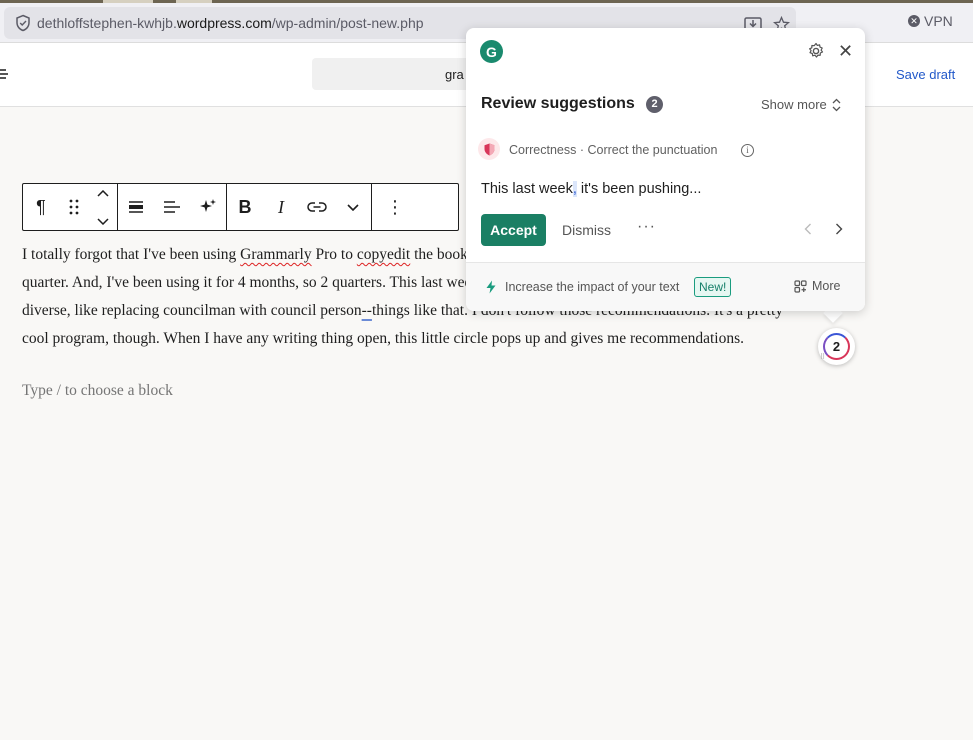 This screenshot has height=740, width=973. I want to click on more-label: More, so click(826, 286).